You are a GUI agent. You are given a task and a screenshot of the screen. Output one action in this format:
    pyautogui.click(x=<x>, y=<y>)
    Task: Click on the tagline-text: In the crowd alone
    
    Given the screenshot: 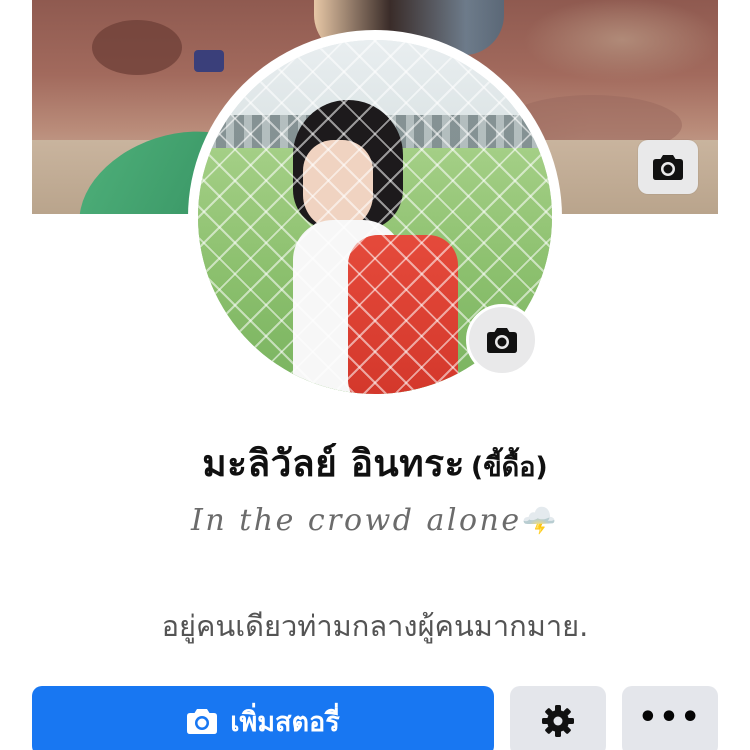 What is the action you would take?
    pyautogui.click(x=356, y=520)
    